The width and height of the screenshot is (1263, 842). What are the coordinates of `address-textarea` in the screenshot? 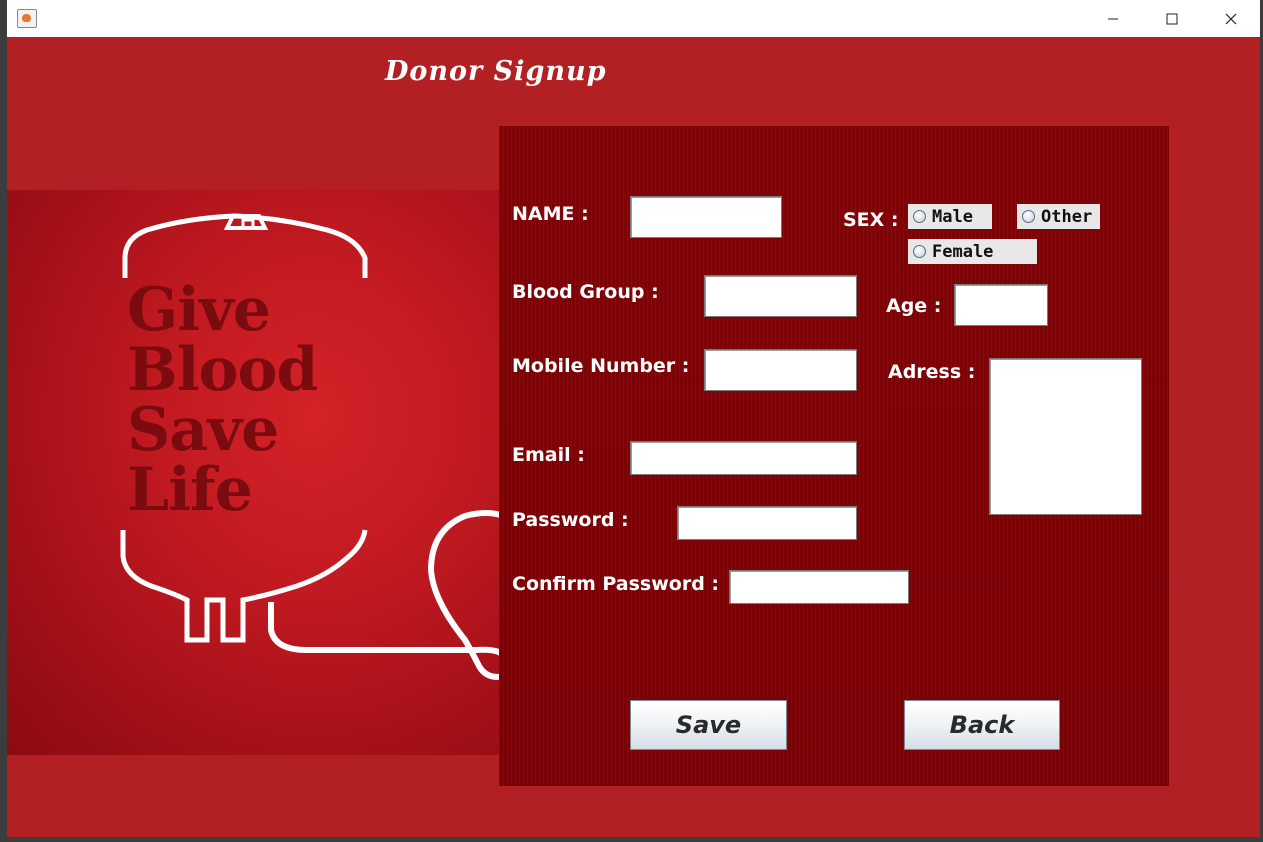 It's located at (1065, 436).